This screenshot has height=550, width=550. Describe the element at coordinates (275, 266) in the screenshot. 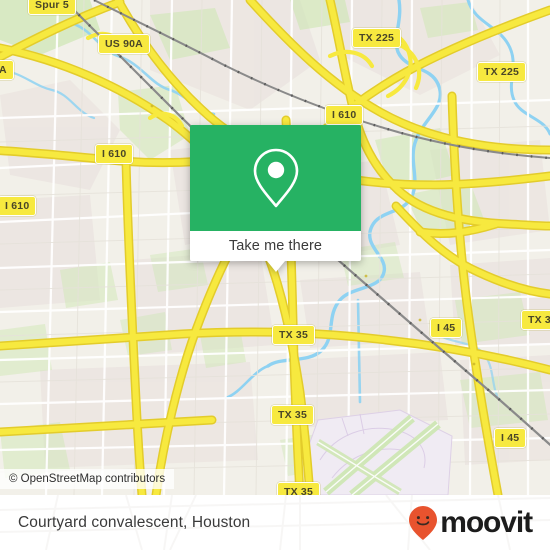

I see `callout-tail-pointer` at that location.